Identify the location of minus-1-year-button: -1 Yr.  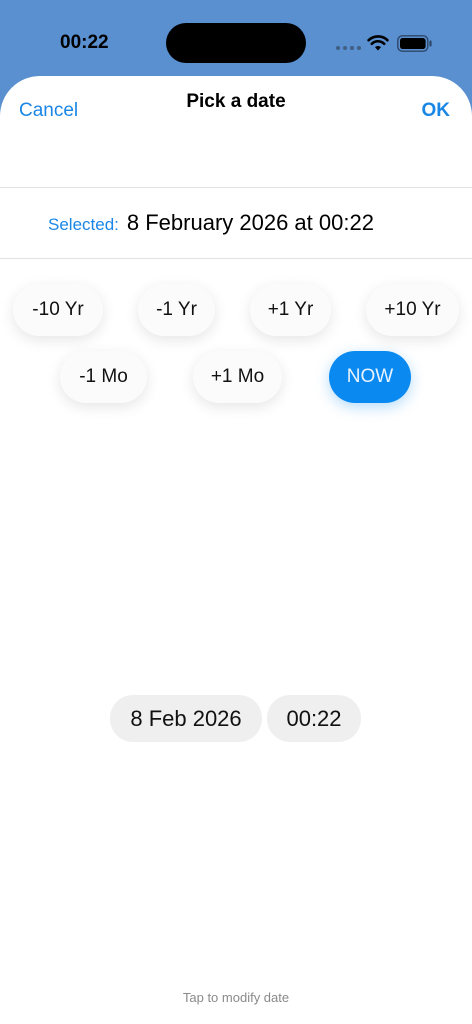
(176, 310).